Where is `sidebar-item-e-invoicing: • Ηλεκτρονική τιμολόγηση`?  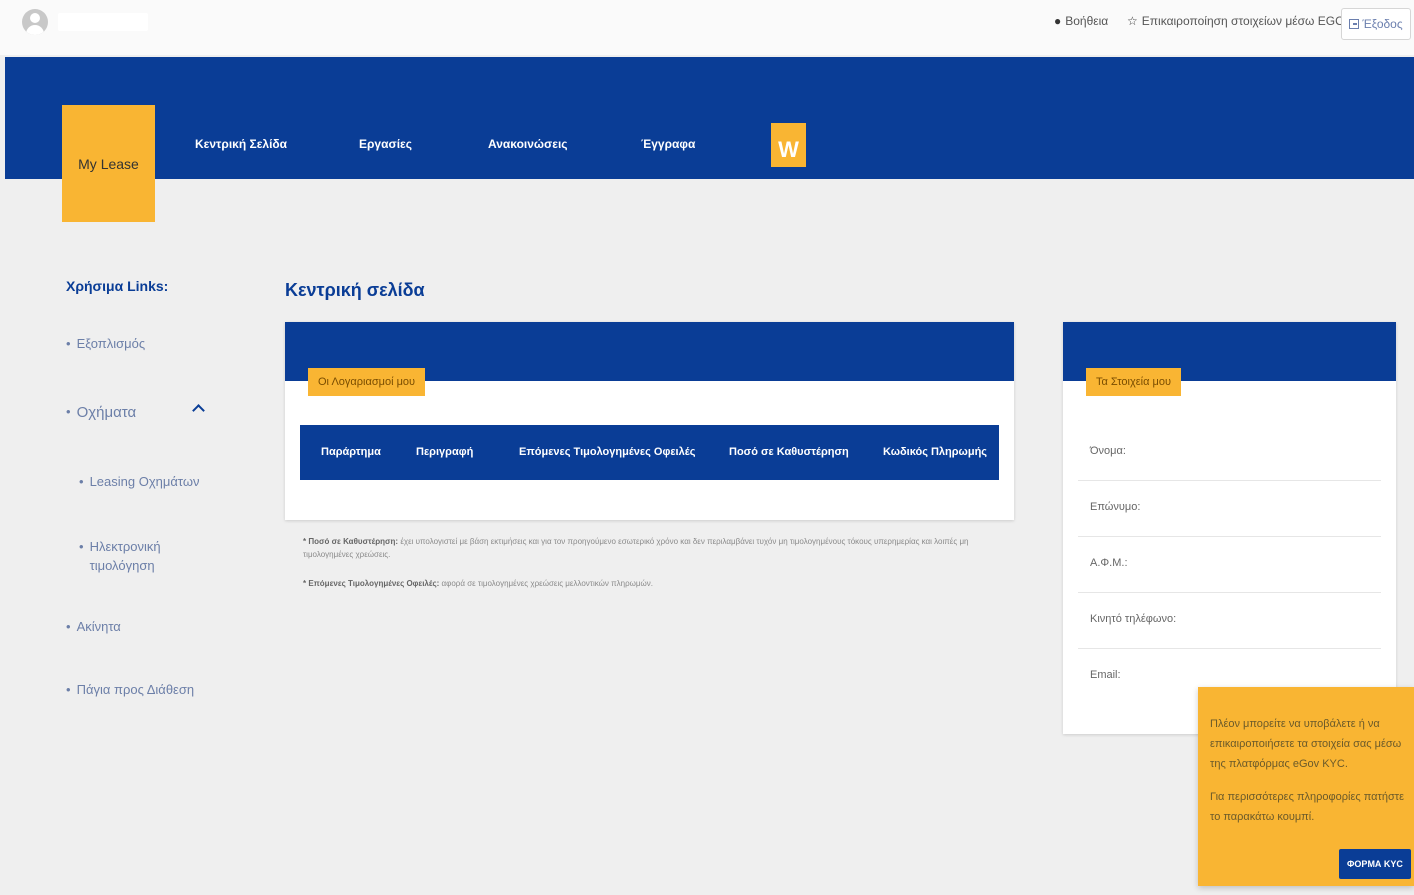
sidebar-item-e-invoicing: • Ηλεκτρονική τιμολόγηση is located at coordinates (129, 556).